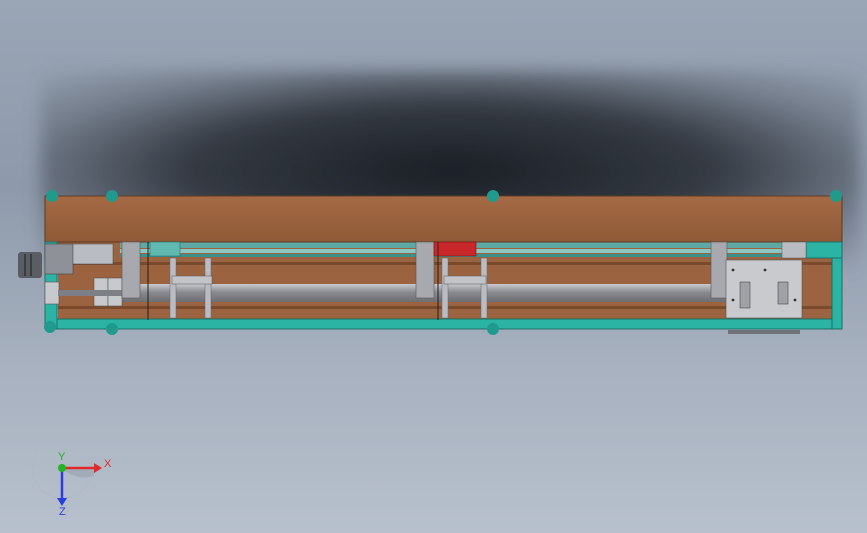  What do you see at coordinates (62, 512) in the screenshot?
I see `z-axis-label: Z` at bounding box center [62, 512].